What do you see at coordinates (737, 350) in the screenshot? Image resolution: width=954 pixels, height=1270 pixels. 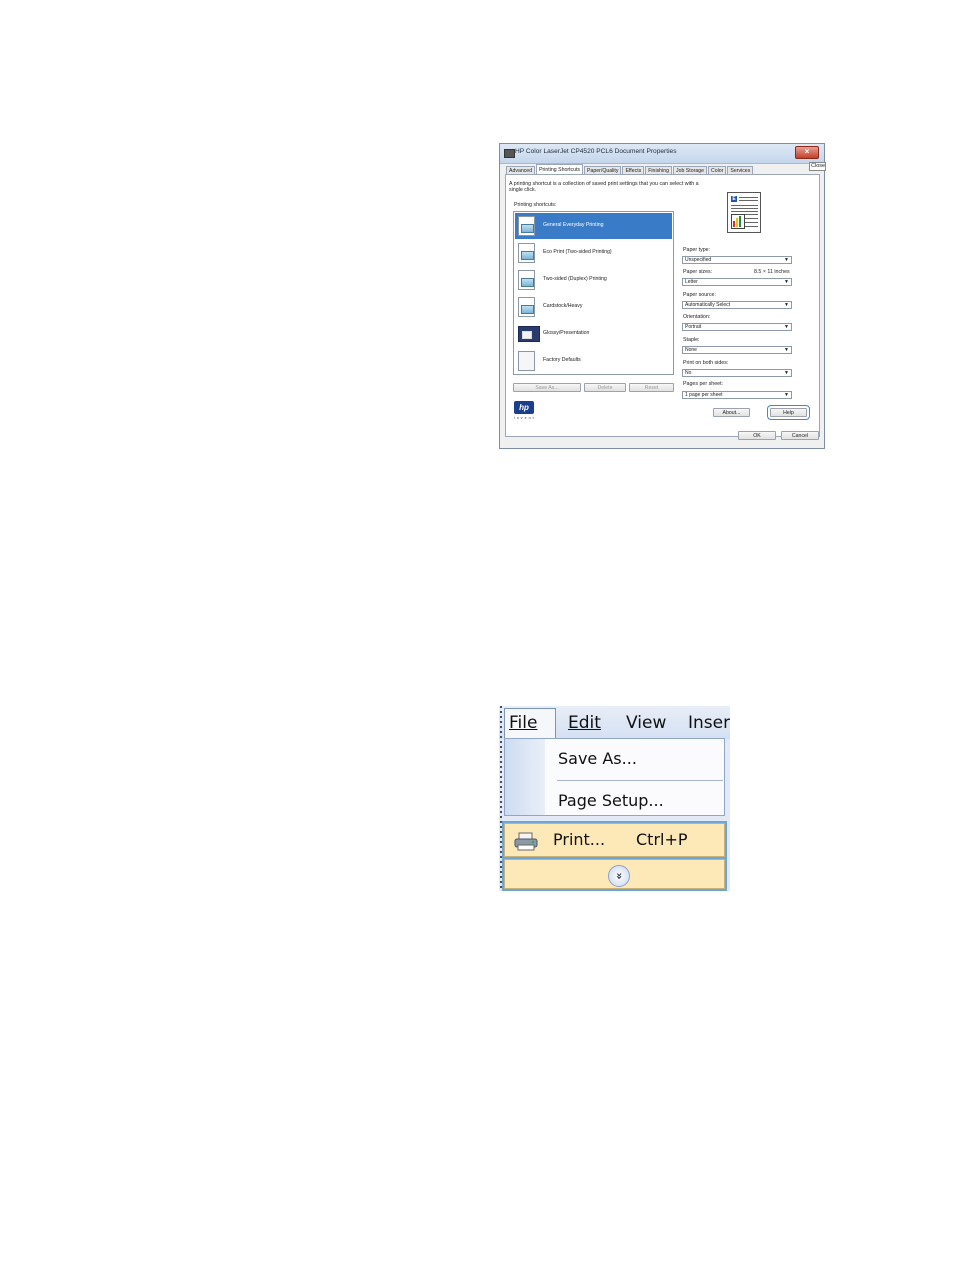 I see `staple-select: None ▼` at bounding box center [737, 350].